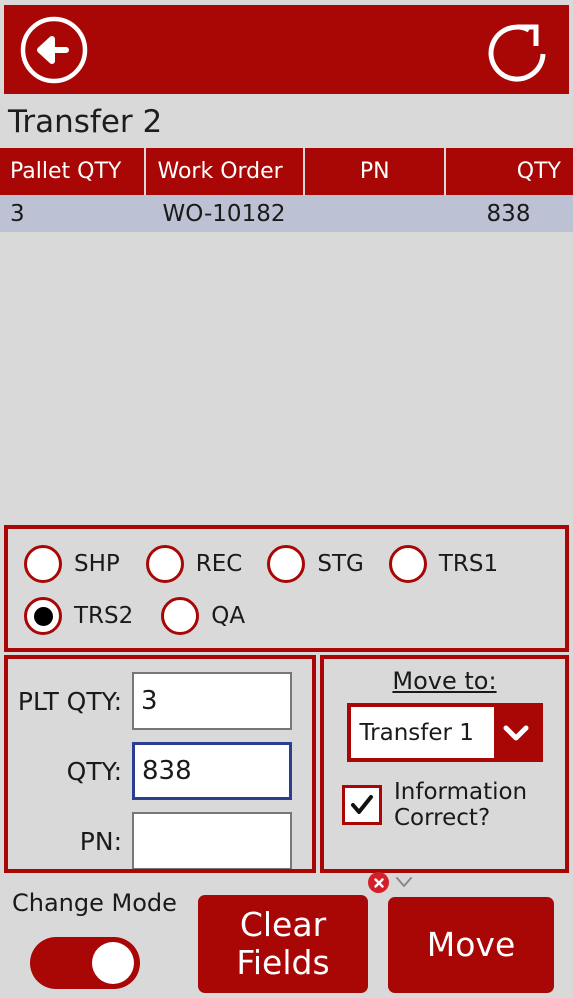 The height and width of the screenshot is (998, 573). Describe the element at coordinates (444, 764) in the screenshot. I see `move-to-panel: Move to: Transfer 1 Information Correct?` at that location.